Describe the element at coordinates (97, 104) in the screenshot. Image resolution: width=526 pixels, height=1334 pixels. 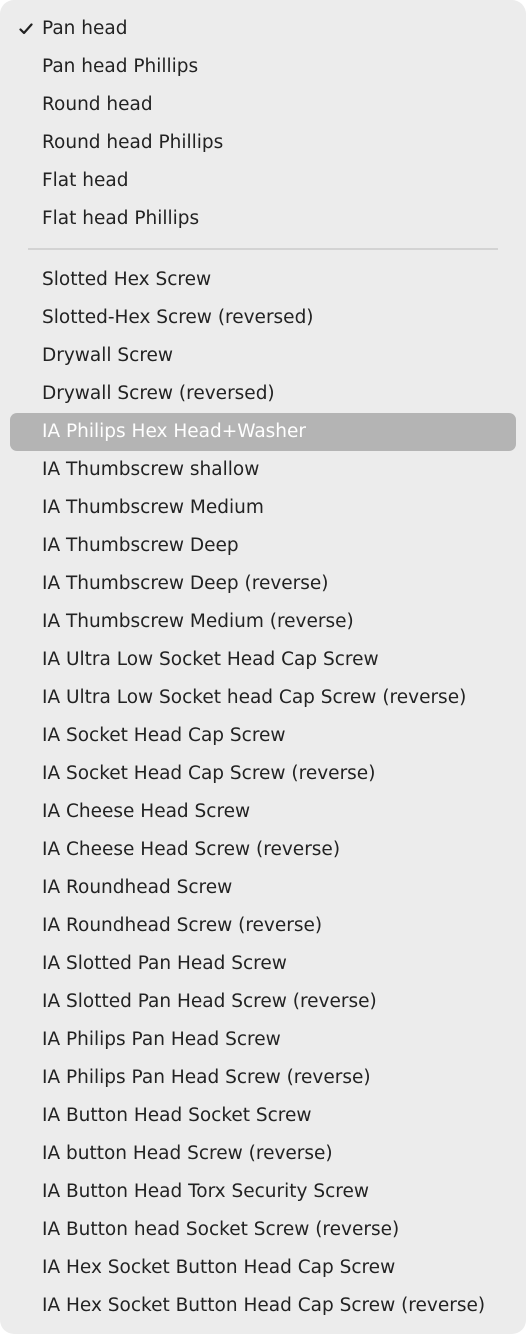
I see `menu-item-label: Round head` at that location.